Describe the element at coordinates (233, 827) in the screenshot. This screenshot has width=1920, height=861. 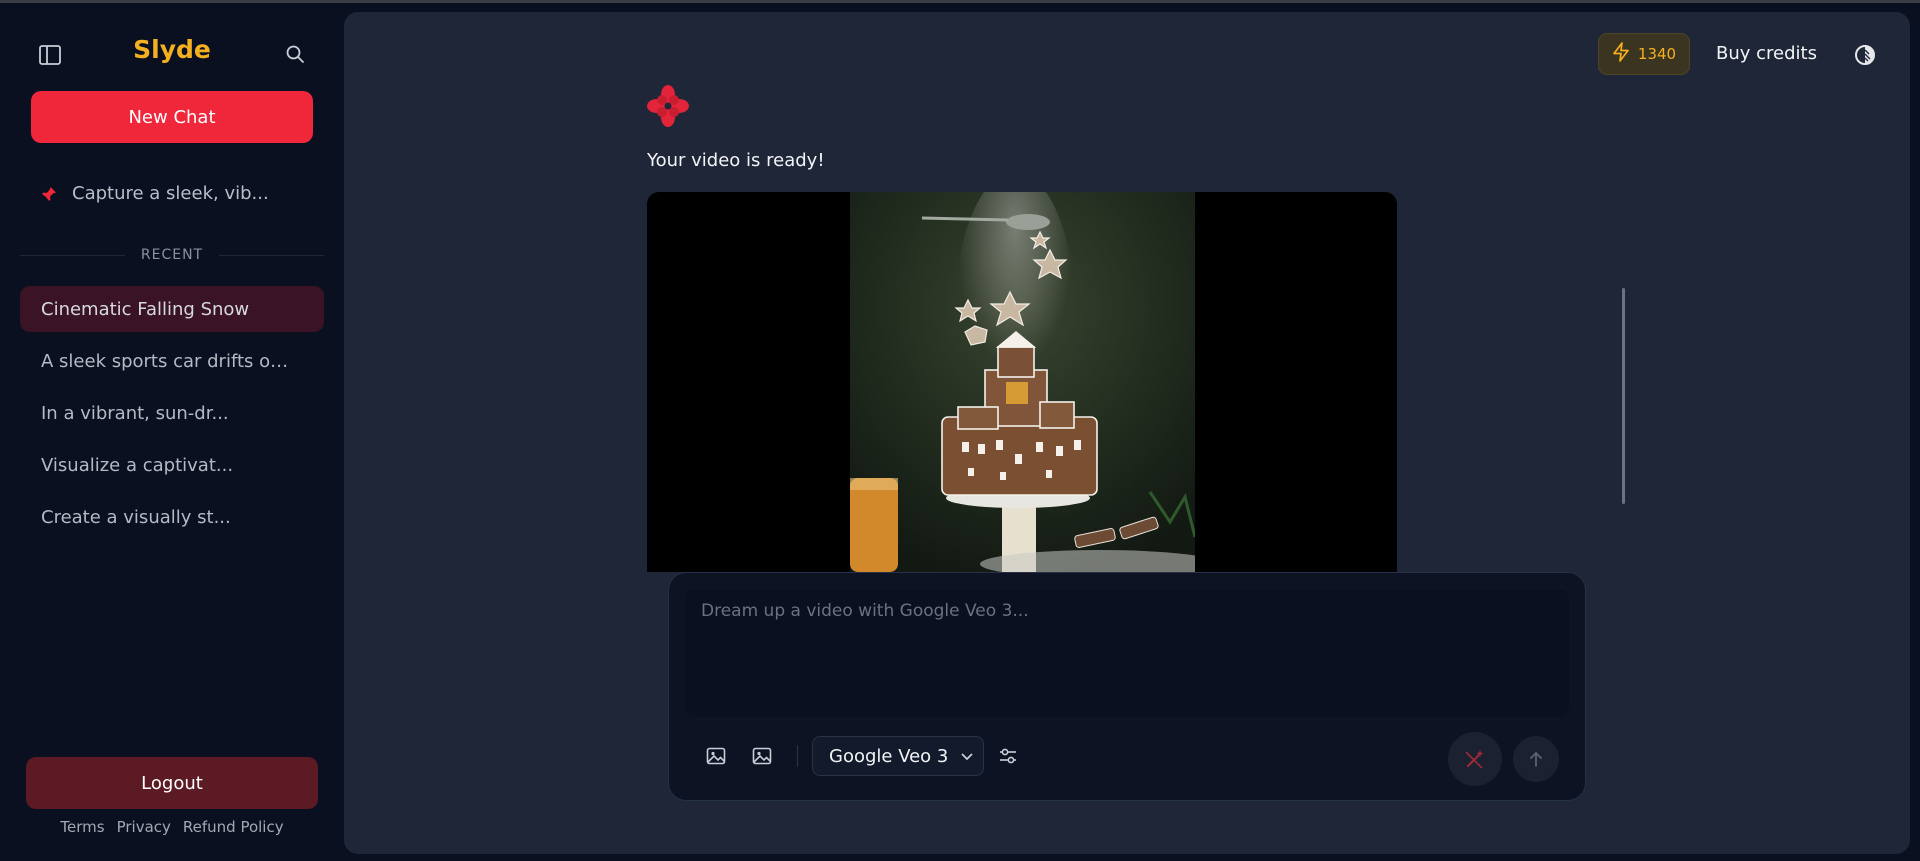
I see `refund-policy-link: Refund Policy` at that location.